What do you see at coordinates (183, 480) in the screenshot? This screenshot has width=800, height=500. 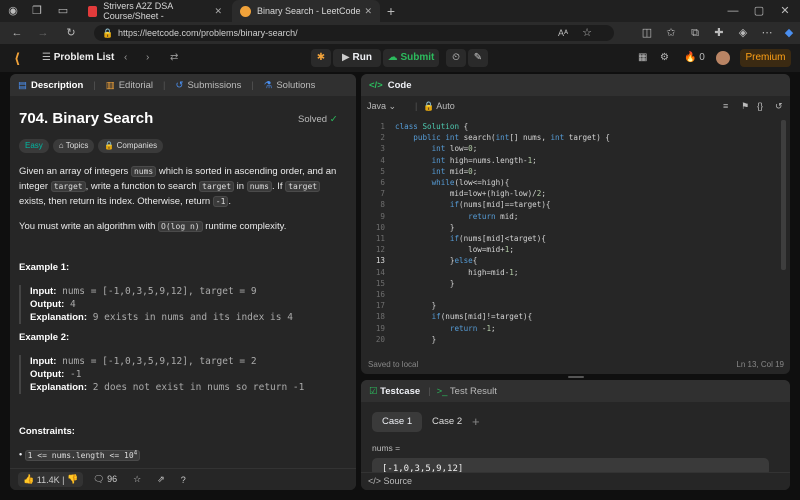 I see `help-icon: ?` at bounding box center [183, 480].